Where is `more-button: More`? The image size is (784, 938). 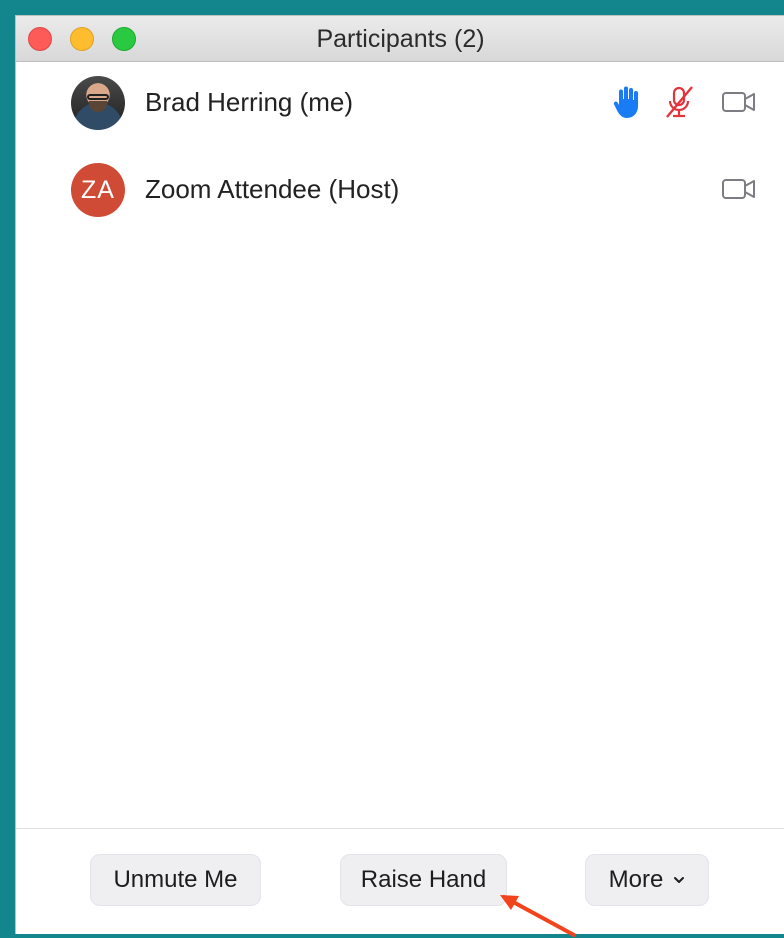
more-button: More is located at coordinates (647, 880).